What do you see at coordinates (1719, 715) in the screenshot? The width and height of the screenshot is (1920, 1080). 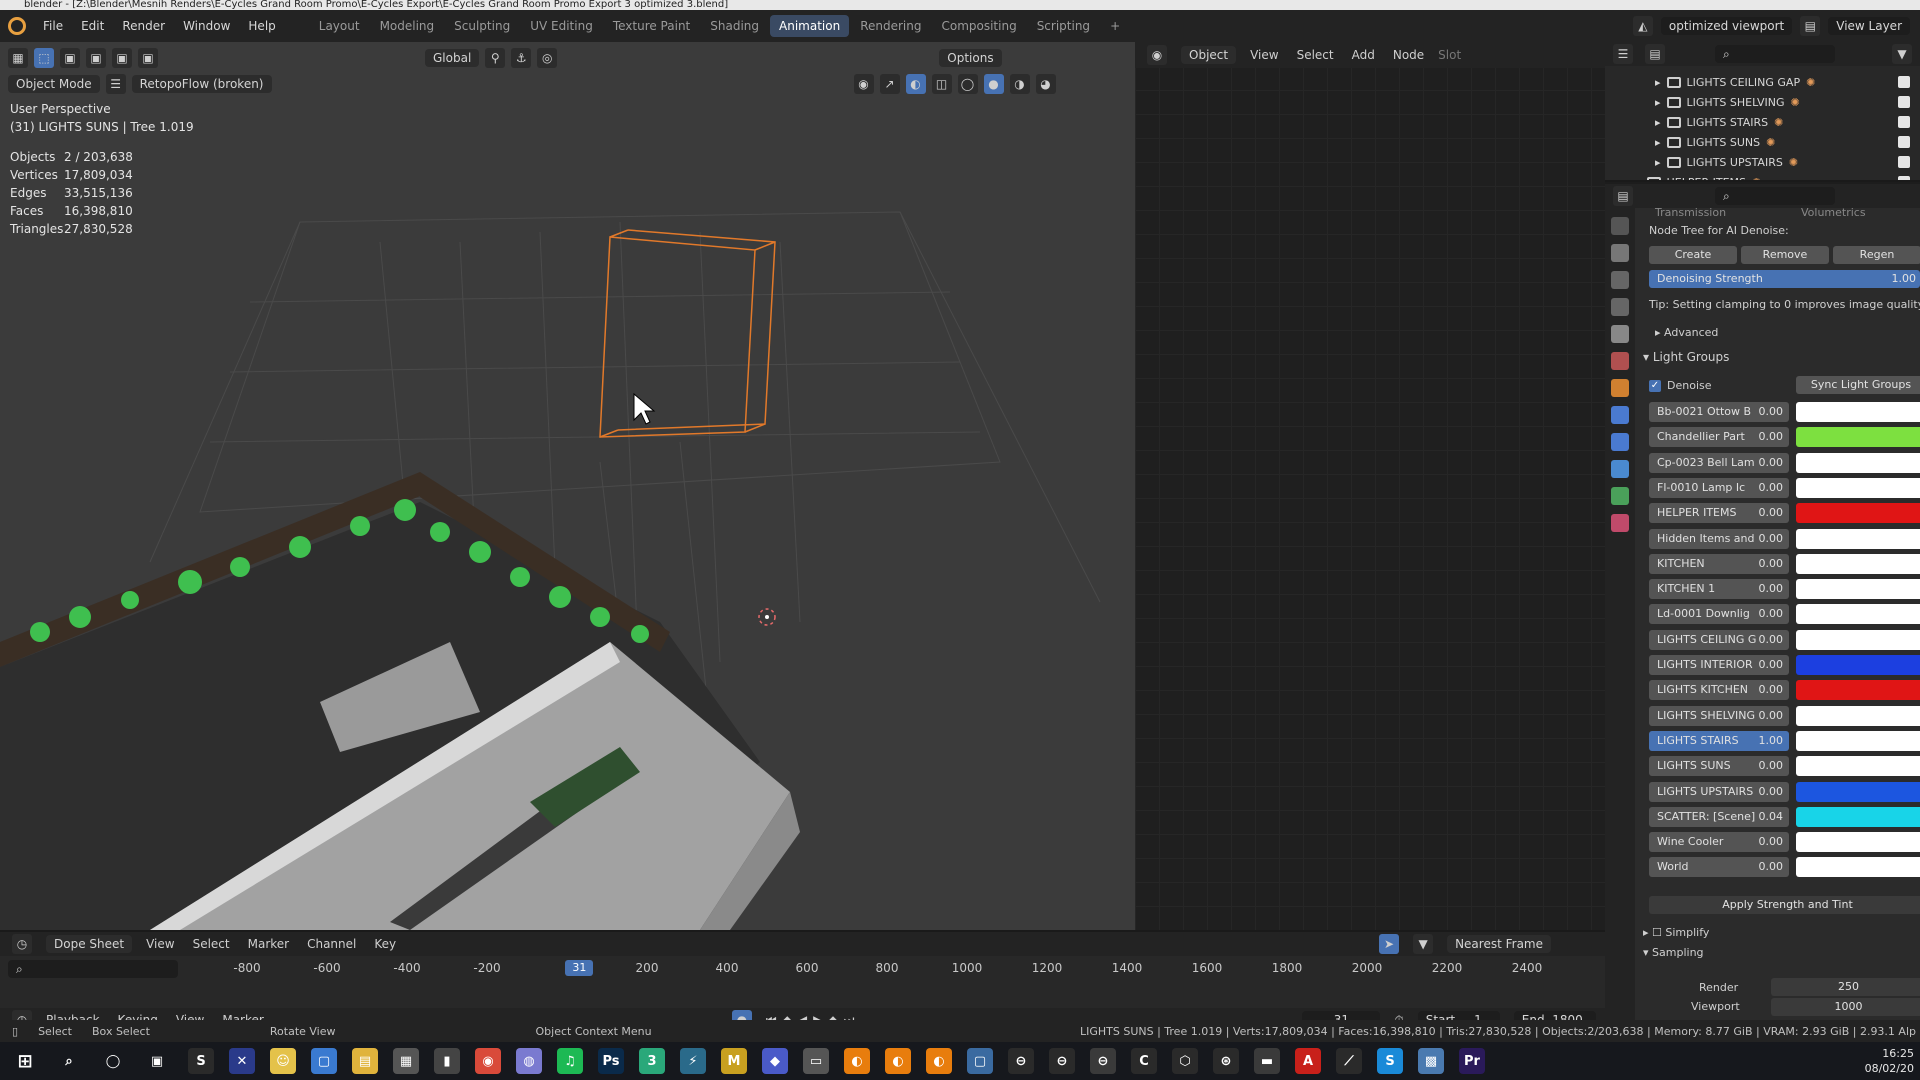 I see `light-group-strength-field: LIGHTS SHELVING 0.00` at bounding box center [1719, 715].